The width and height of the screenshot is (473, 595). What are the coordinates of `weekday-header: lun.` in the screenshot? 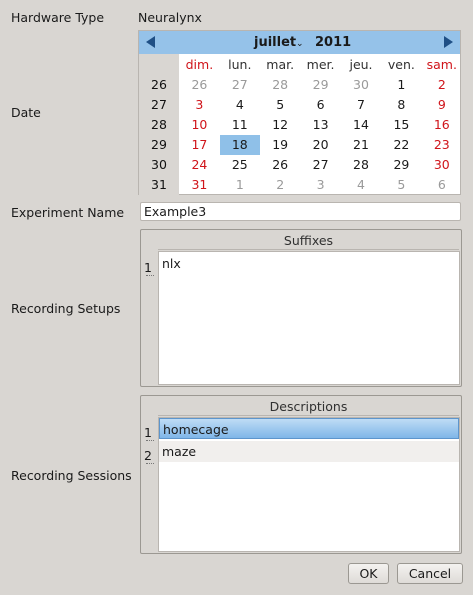 It's located at (240, 64).